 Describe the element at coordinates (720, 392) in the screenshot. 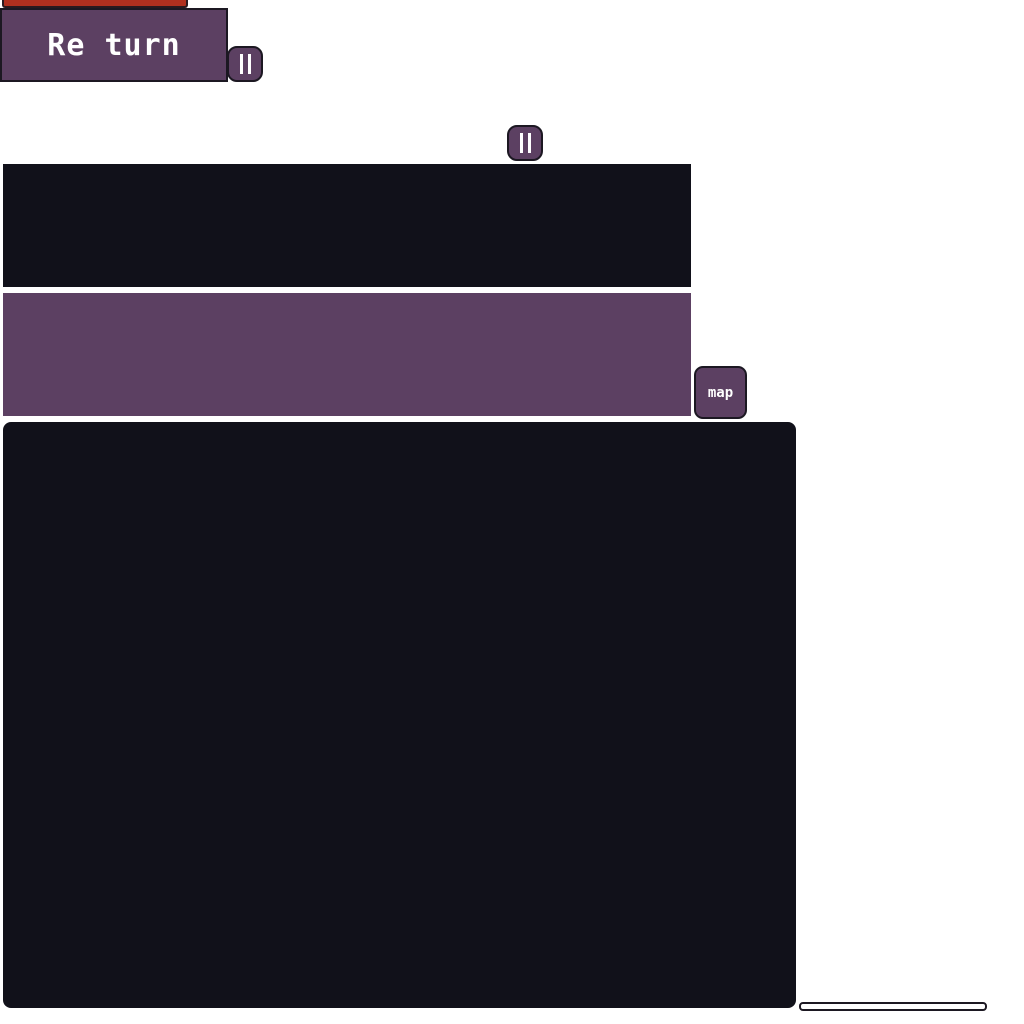

I see `map-button: map` at that location.